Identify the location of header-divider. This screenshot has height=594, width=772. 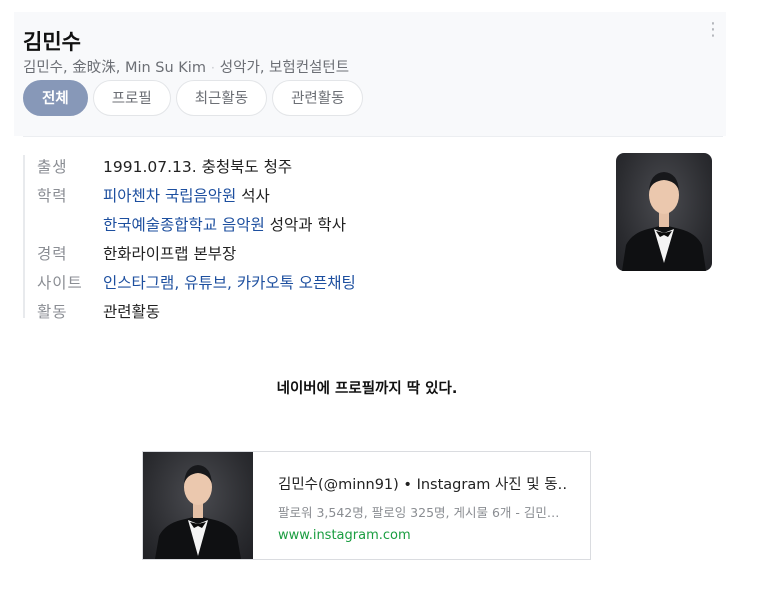
(373, 136).